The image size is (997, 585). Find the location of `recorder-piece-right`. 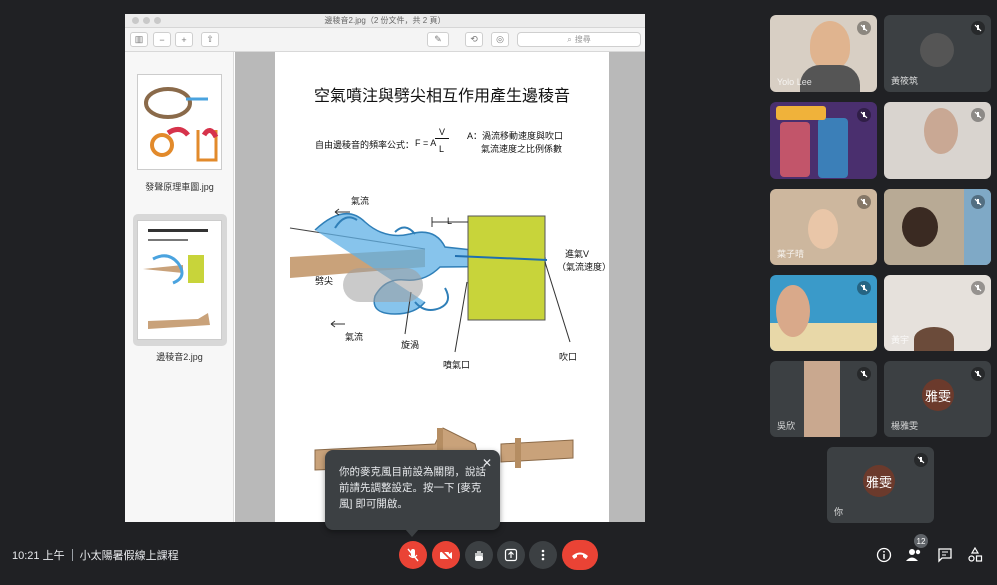

recorder-piece-right is located at coordinates (537, 451).